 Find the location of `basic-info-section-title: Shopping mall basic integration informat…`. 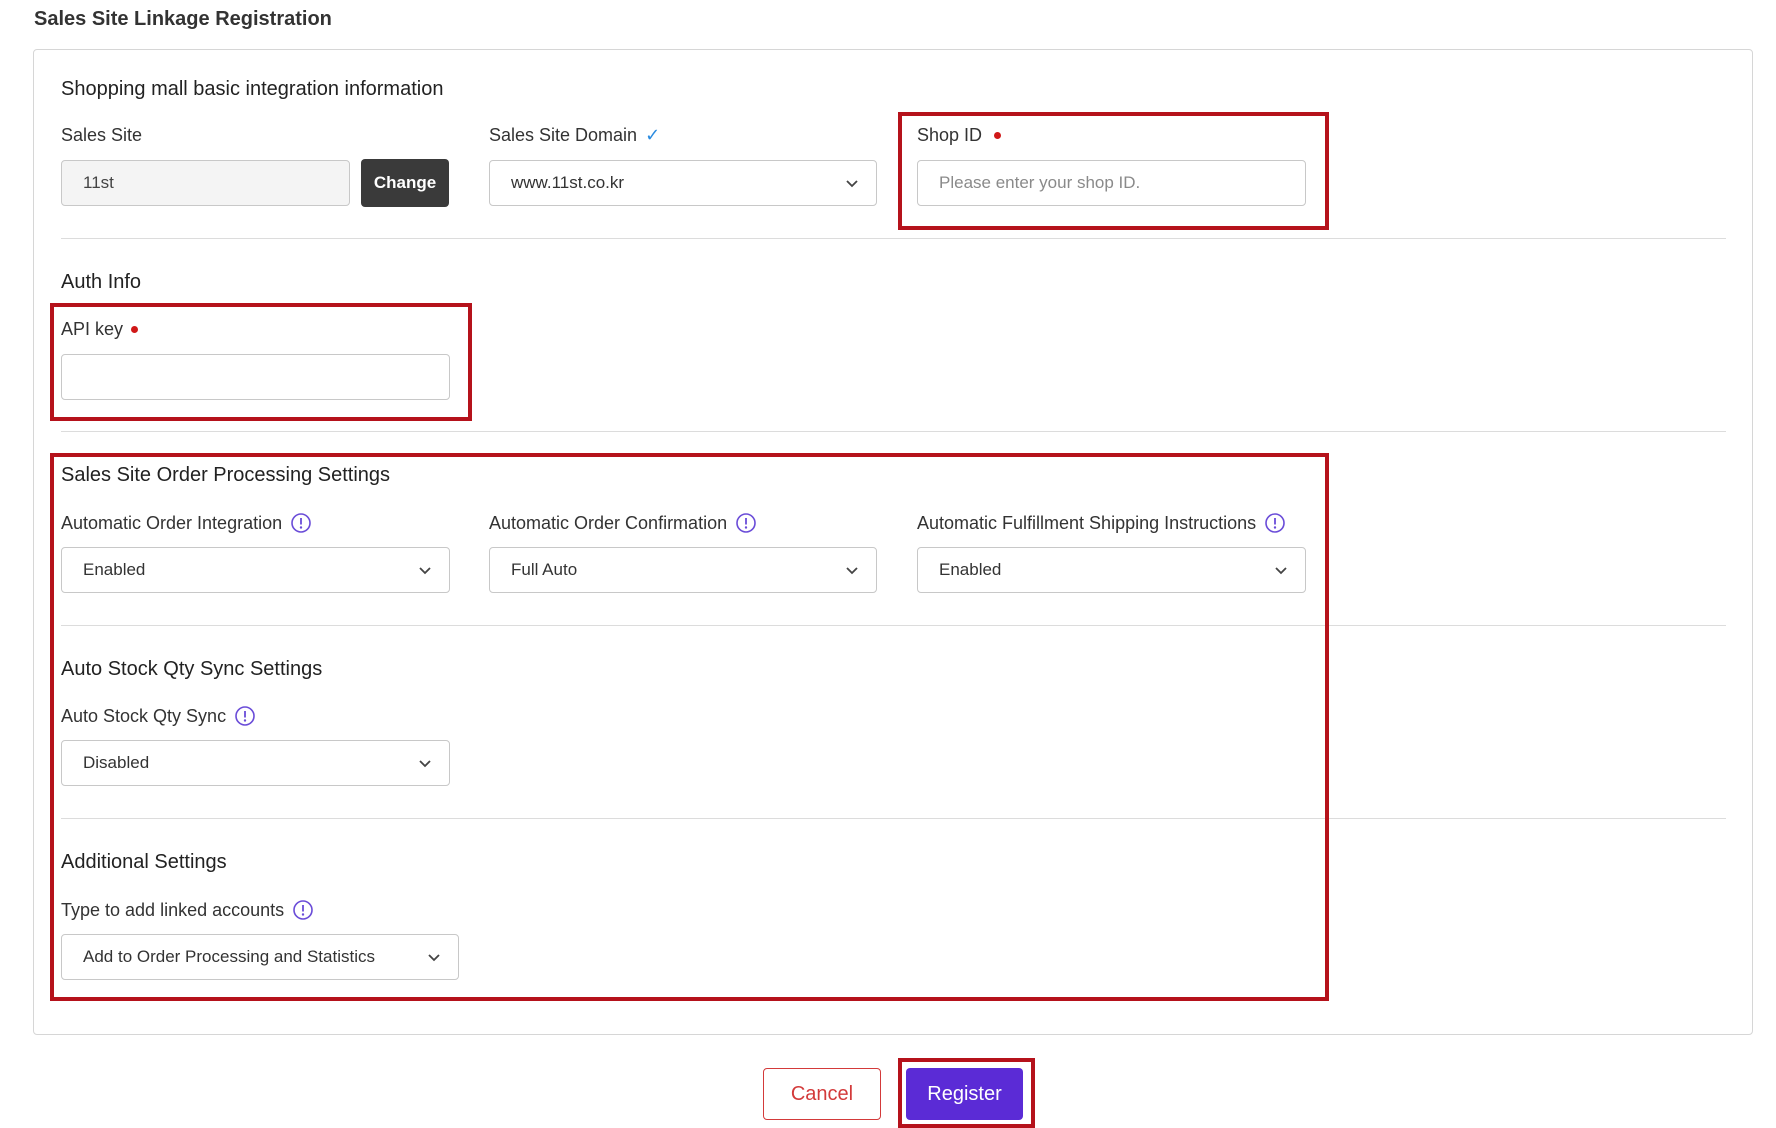

basic-info-section-title: Shopping mall basic integration informat… is located at coordinates (252, 89).